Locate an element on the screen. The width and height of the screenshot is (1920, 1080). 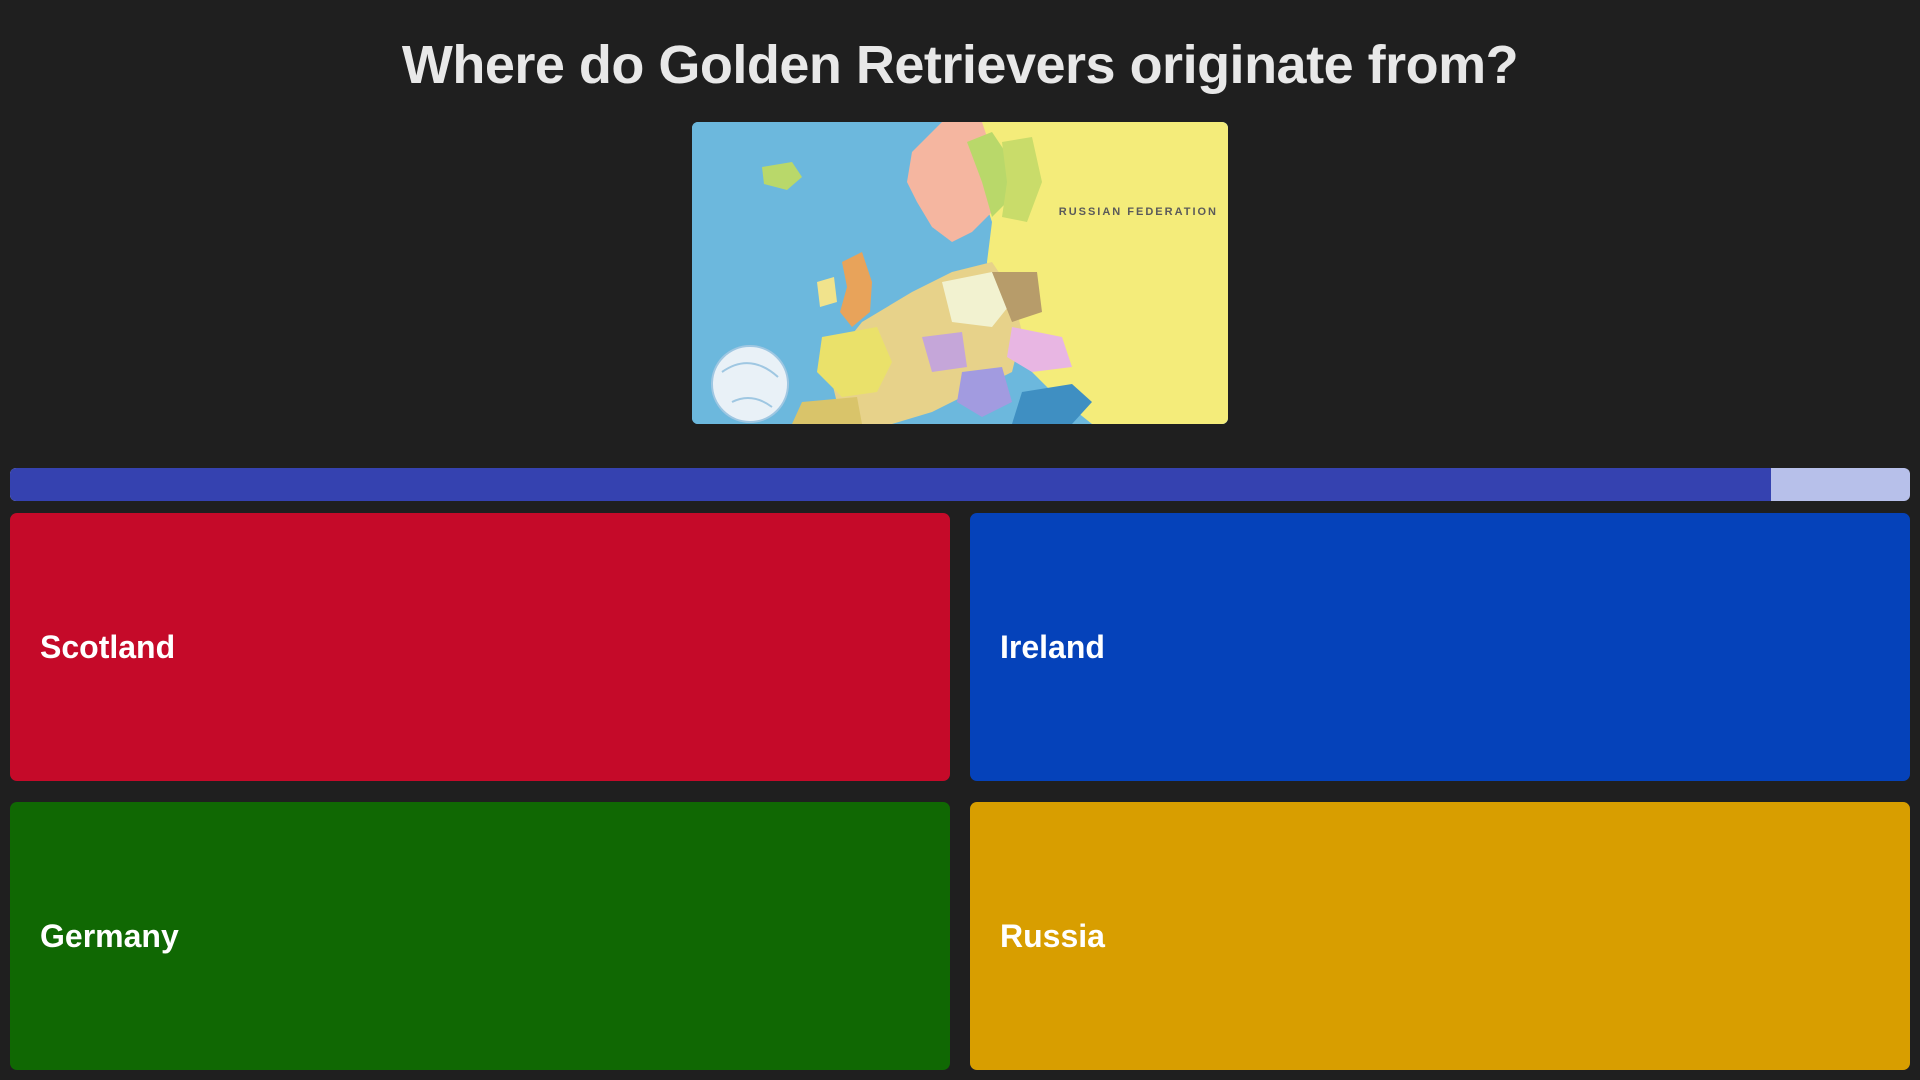
answer-label: Russia is located at coordinates (1052, 935).